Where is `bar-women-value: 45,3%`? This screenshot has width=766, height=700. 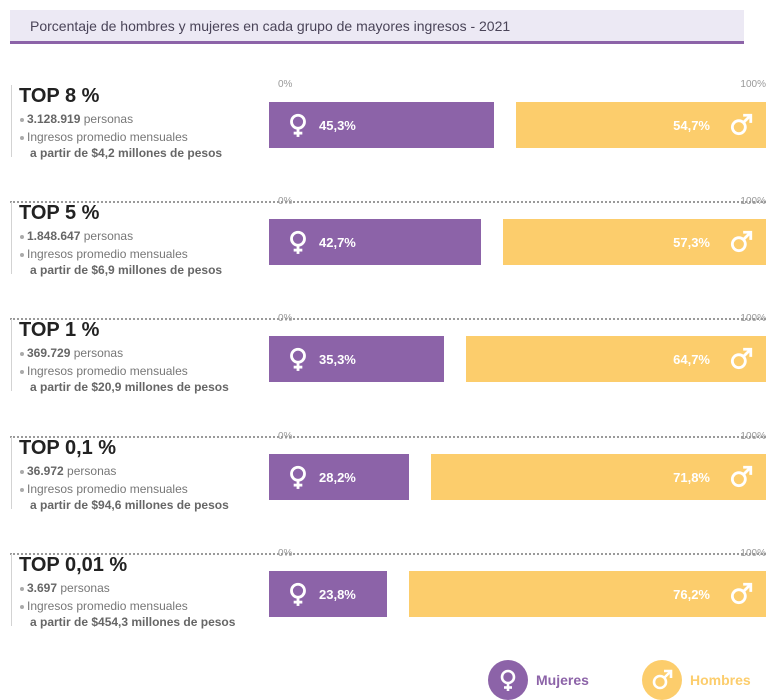
bar-women-value: 45,3% is located at coordinates (337, 125).